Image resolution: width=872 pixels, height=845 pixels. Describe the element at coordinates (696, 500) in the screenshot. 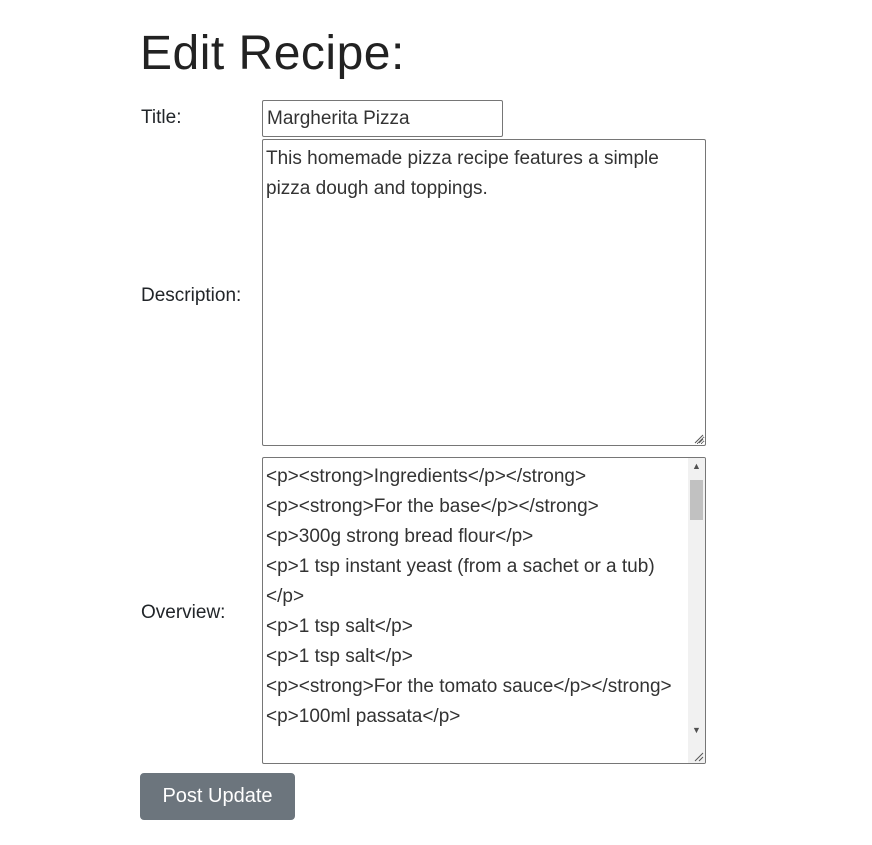

I see `scrollbar-thumb` at that location.